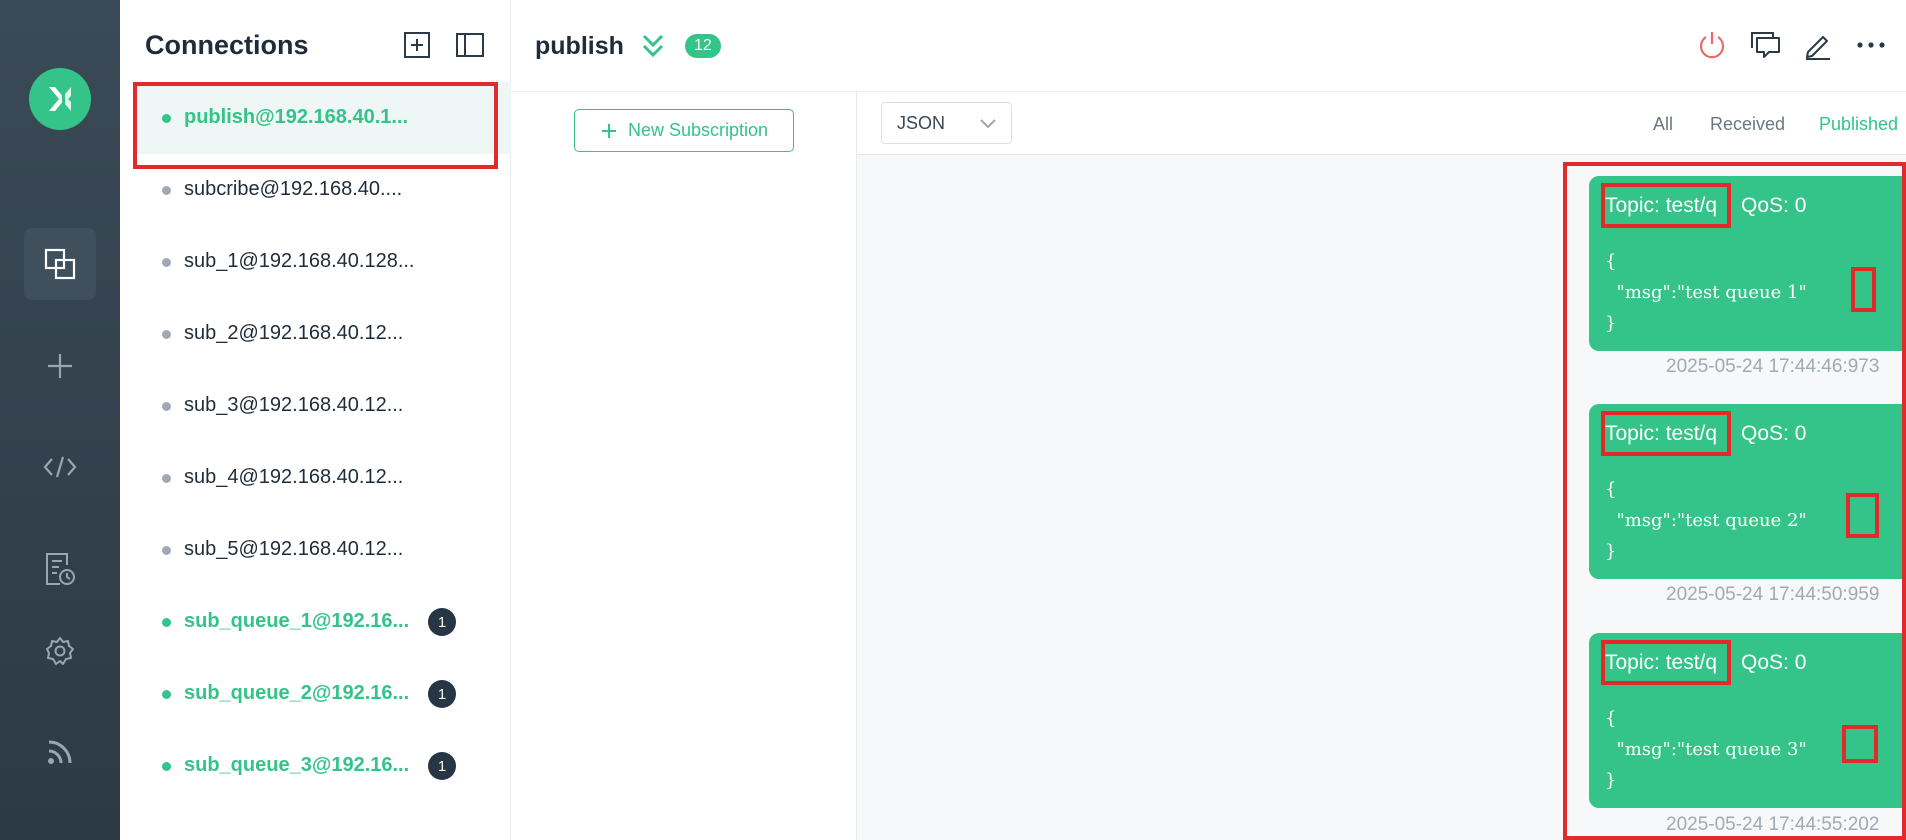 This screenshot has width=1906, height=840. I want to click on nav-rail, so click(60, 420).